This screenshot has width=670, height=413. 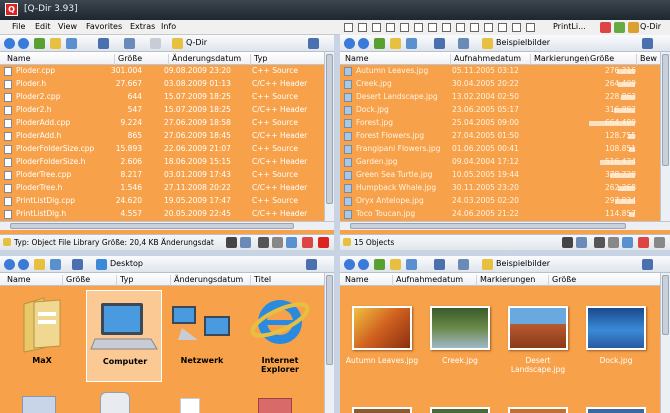 I want to click on path-label: Q-Dir, so click(x=196, y=42).